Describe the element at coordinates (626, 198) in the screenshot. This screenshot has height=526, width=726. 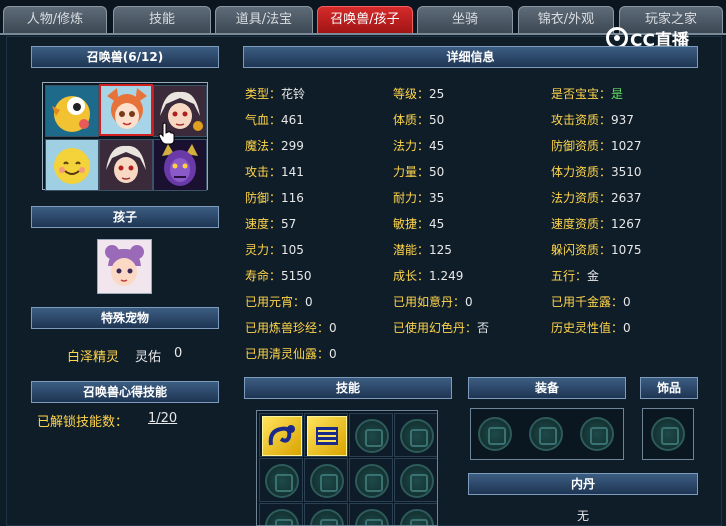
I see `stat-value: 2637` at that location.